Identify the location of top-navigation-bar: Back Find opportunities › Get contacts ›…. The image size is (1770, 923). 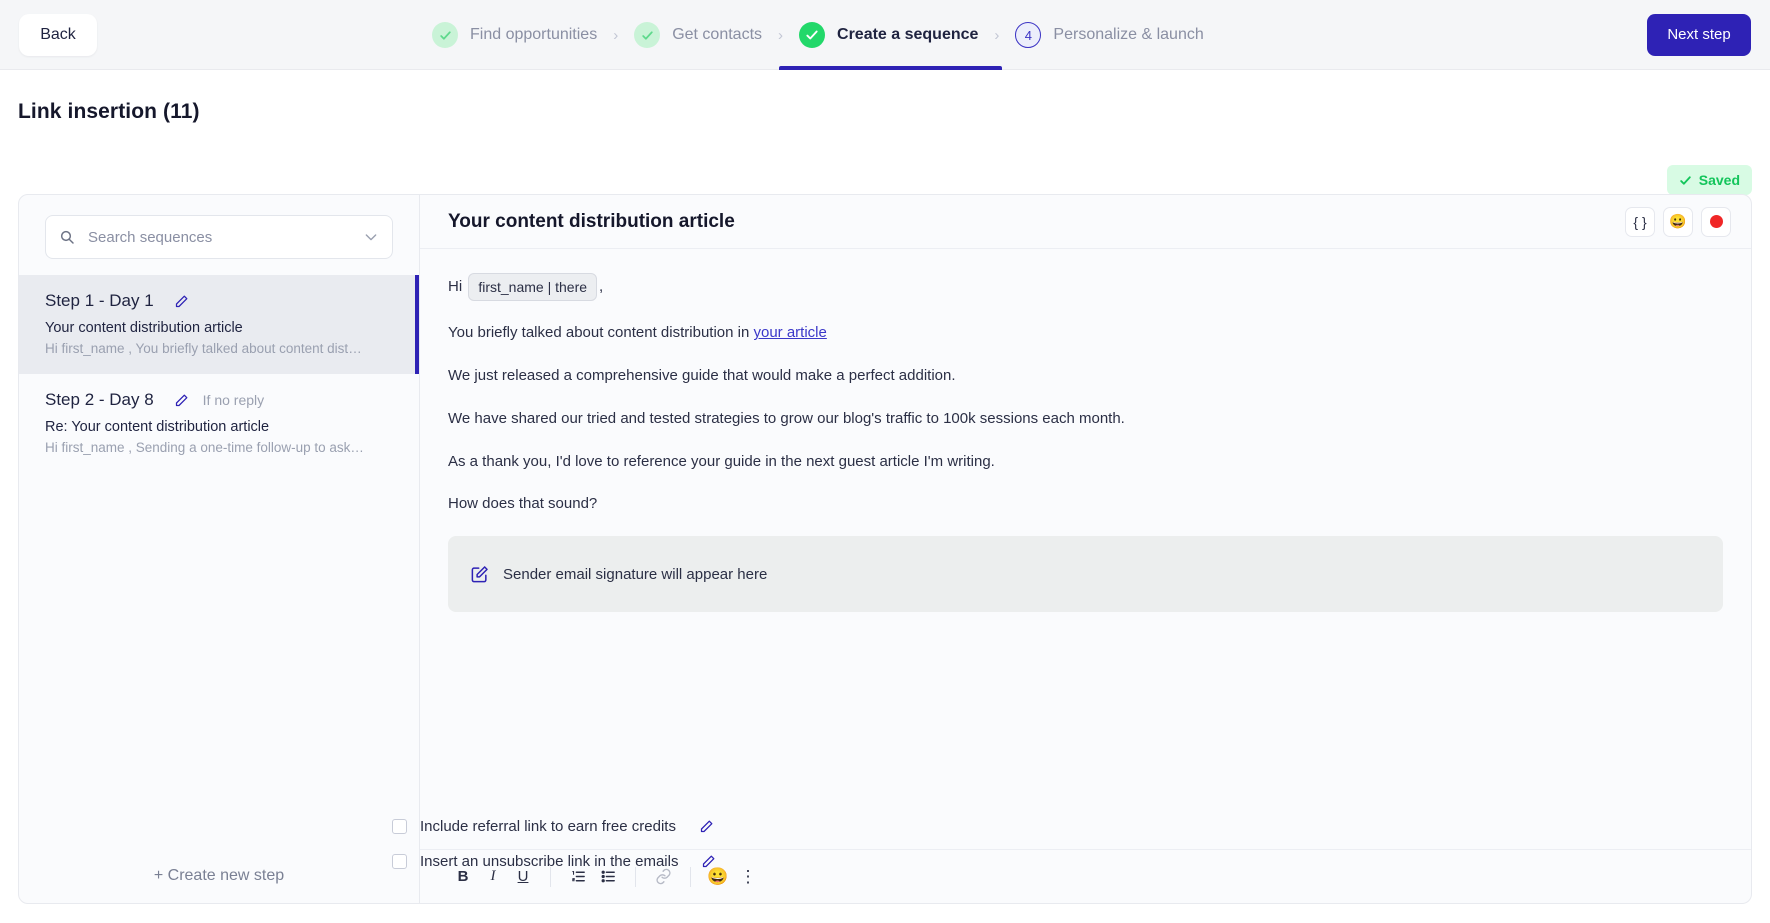
(885, 35).